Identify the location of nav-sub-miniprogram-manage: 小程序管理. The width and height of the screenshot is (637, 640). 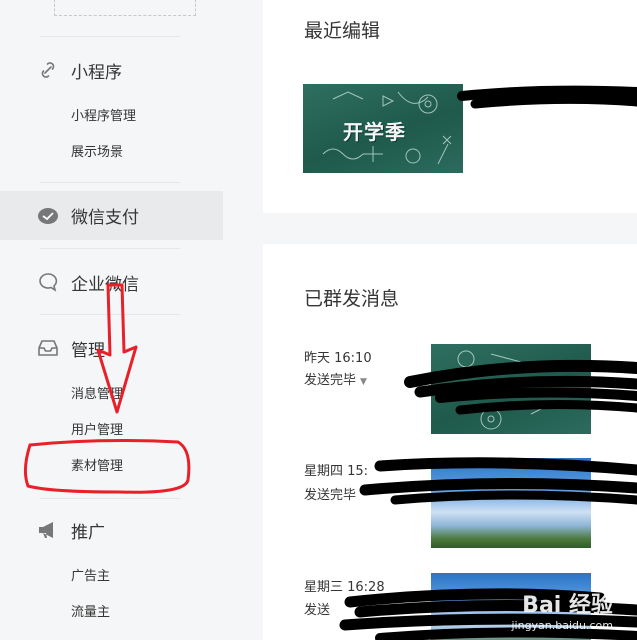
(103, 114).